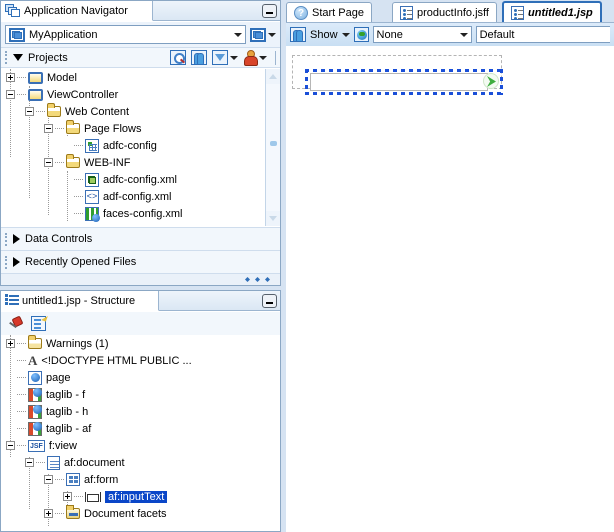  Describe the element at coordinates (133, 179) in the screenshot. I see `tree-row: adfc-config.xml` at that location.